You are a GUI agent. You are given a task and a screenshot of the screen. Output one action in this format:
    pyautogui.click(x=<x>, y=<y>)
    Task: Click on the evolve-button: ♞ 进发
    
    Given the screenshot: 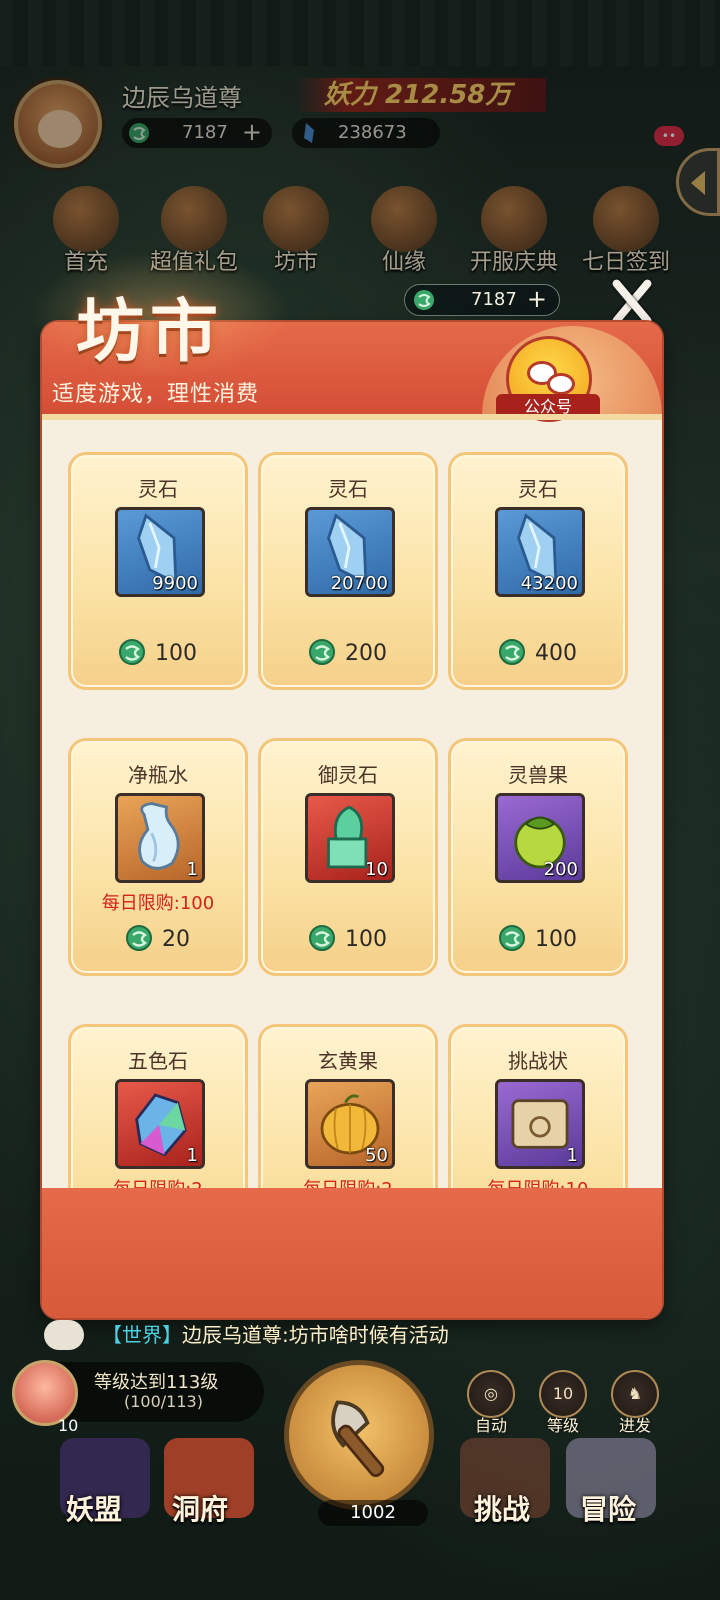 What is the action you would take?
    pyautogui.click(x=635, y=1403)
    